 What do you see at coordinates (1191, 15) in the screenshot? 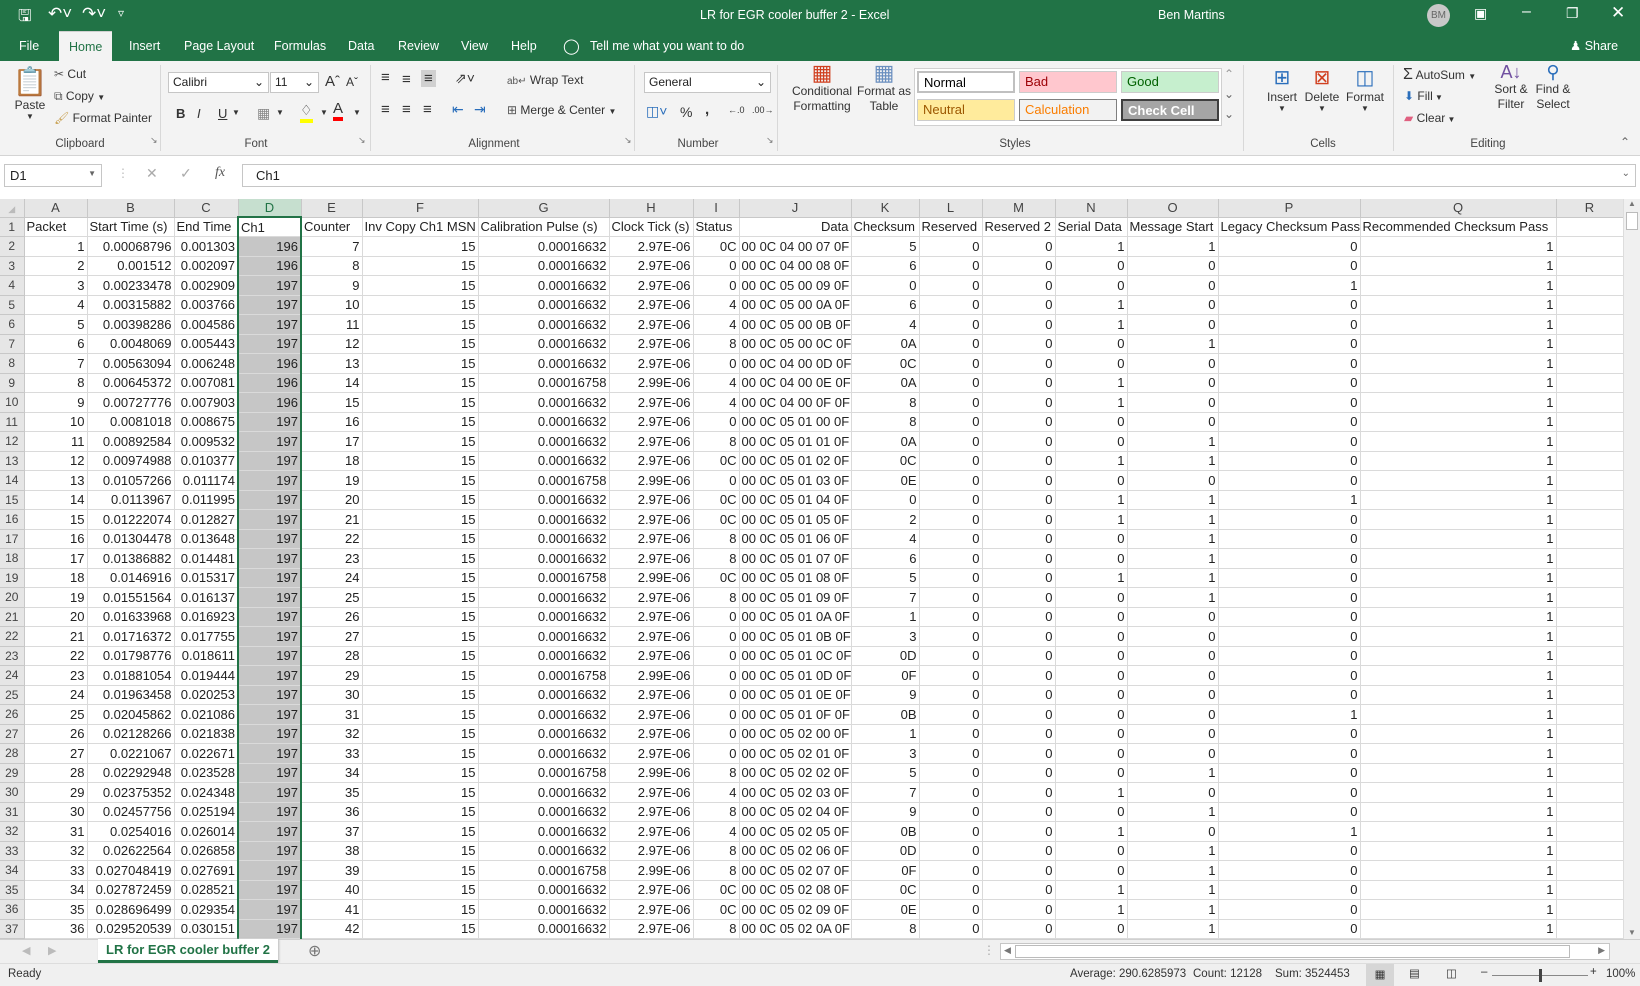
I see `user-name: Ben Martins` at bounding box center [1191, 15].